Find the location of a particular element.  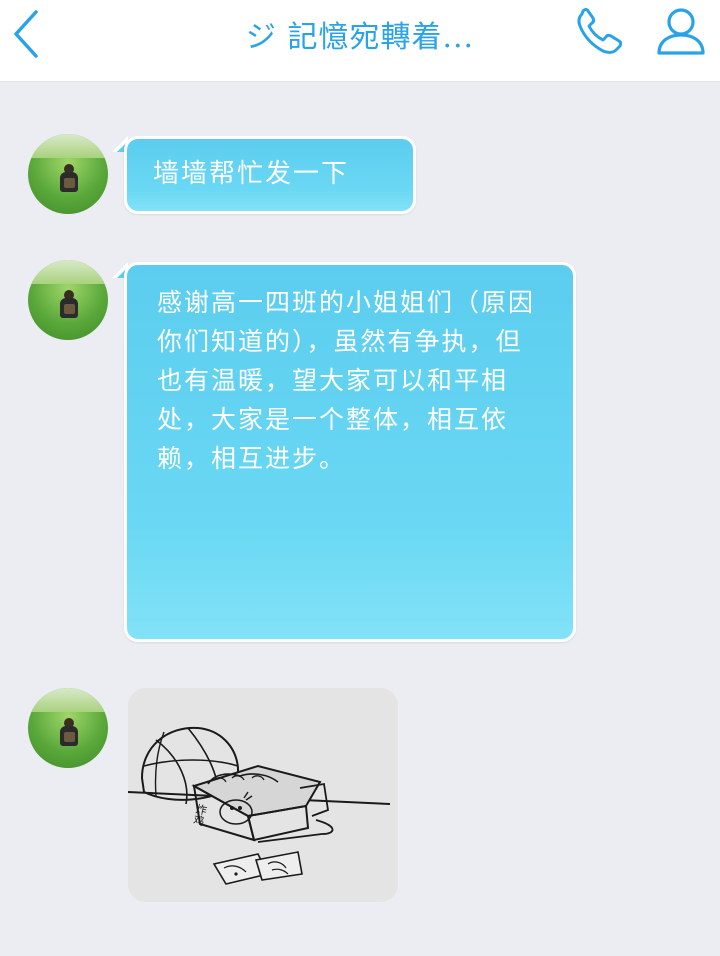

call-button is located at coordinates (600, 33).